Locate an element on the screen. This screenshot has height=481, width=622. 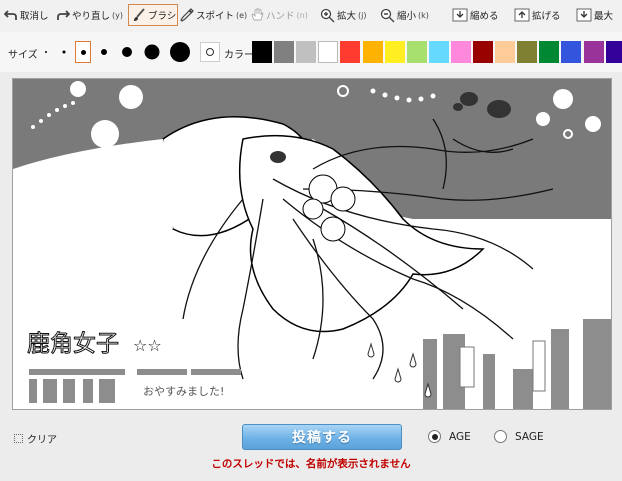
zoom-in-shortcut: (j) is located at coordinates (362, 15).